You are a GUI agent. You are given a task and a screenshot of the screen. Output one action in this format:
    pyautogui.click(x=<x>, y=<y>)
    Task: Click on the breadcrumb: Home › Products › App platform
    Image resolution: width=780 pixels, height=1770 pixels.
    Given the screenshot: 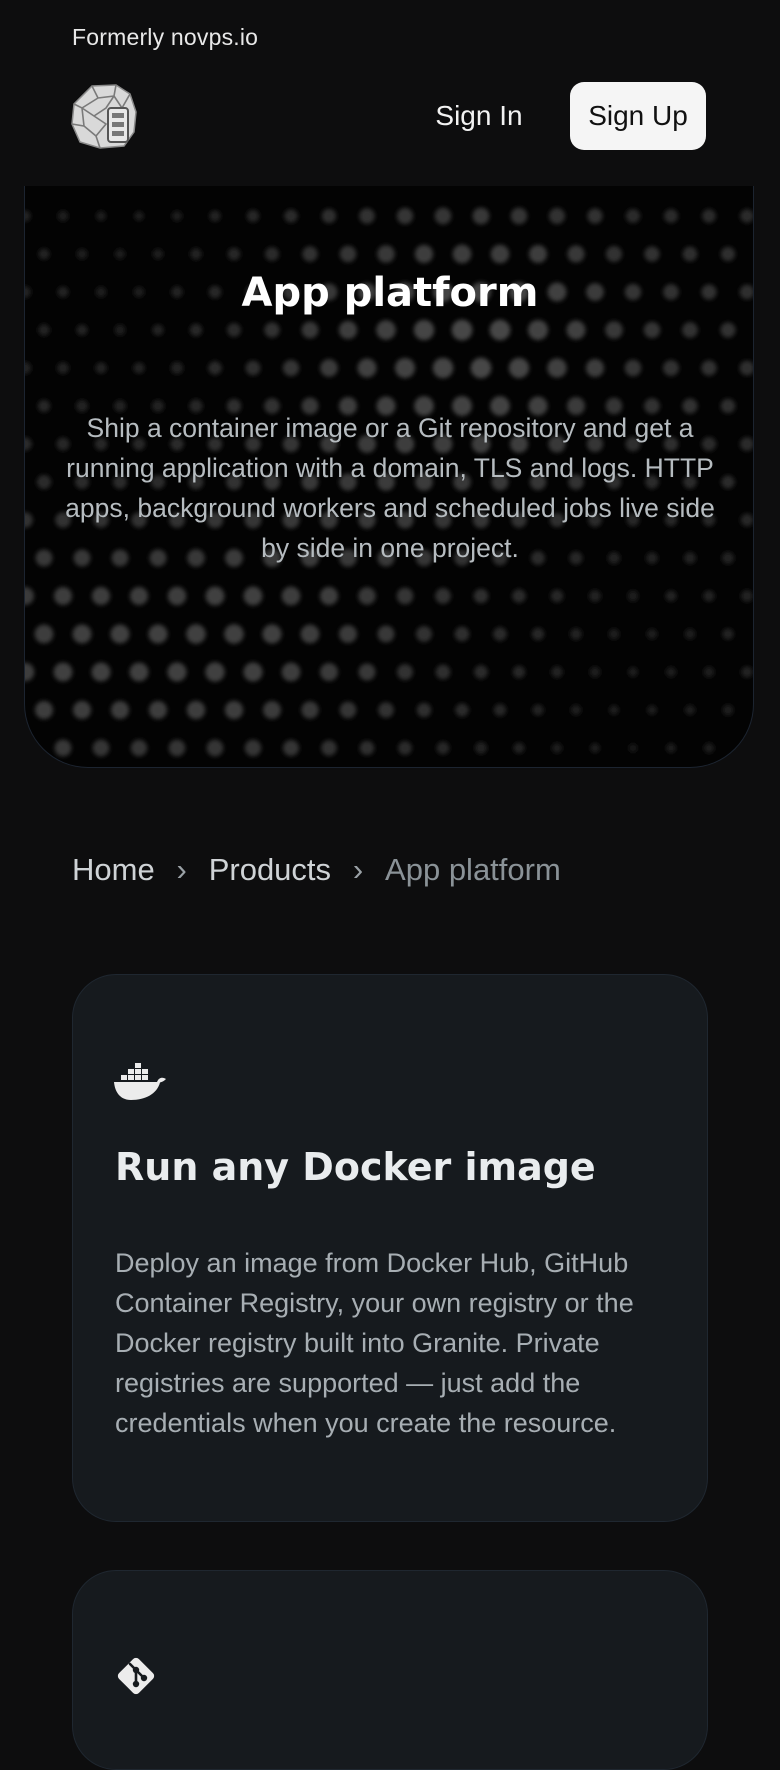 What is the action you would take?
    pyautogui.click(x=316, y=870)
    